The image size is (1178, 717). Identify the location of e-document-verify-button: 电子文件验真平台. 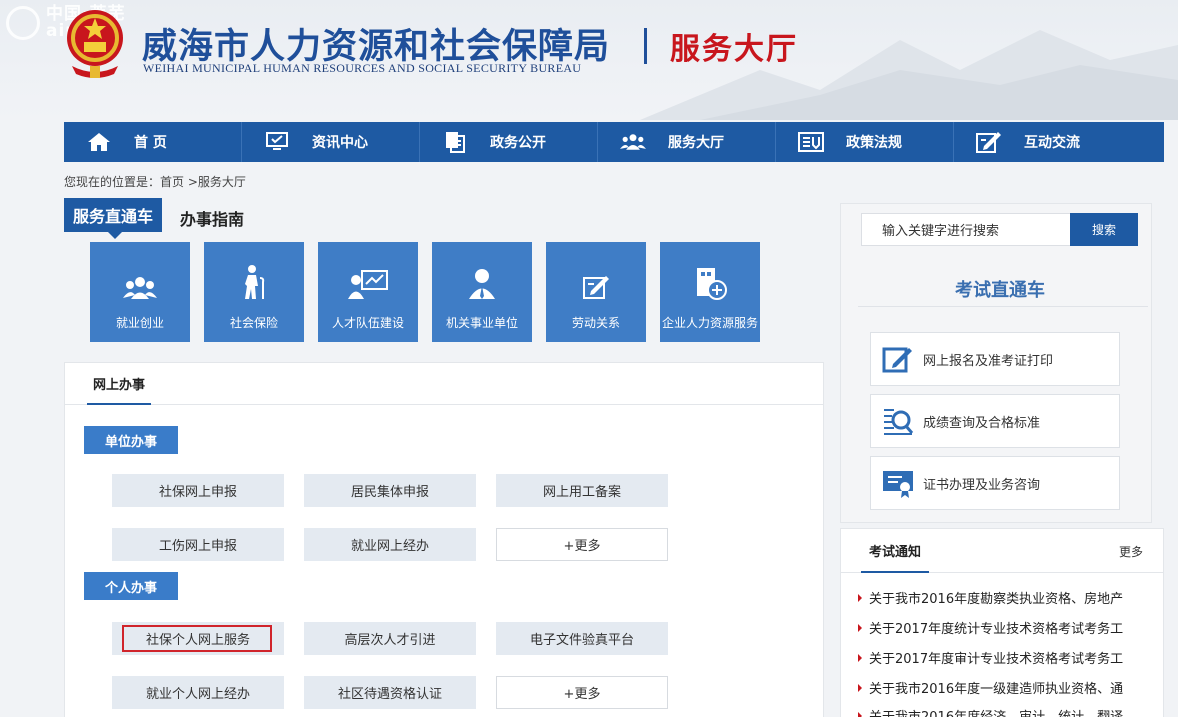
(582, 638).